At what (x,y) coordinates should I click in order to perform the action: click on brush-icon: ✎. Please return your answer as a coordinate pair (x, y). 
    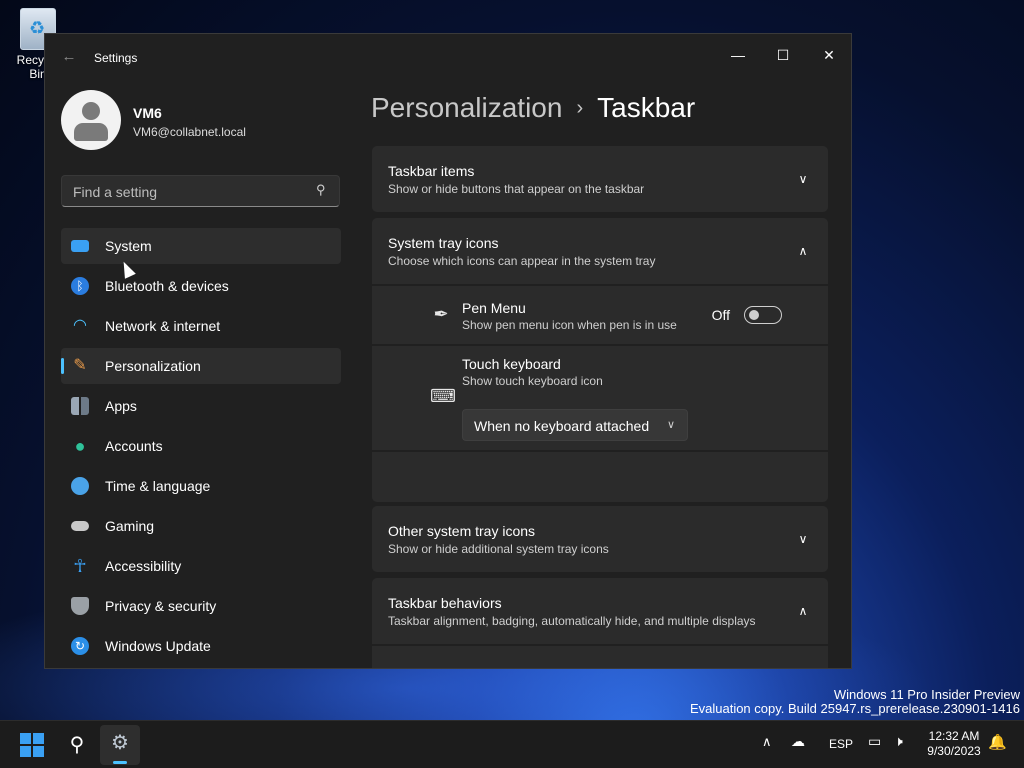
    Looking at the image, I should click on (80, 365).